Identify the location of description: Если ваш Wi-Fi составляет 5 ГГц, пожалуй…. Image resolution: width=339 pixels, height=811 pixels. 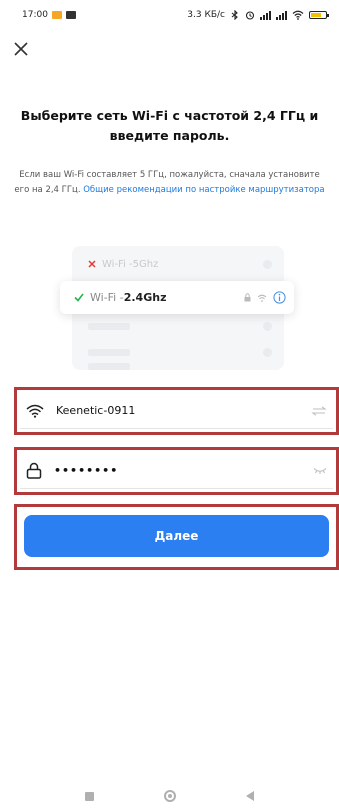
(169, 183).